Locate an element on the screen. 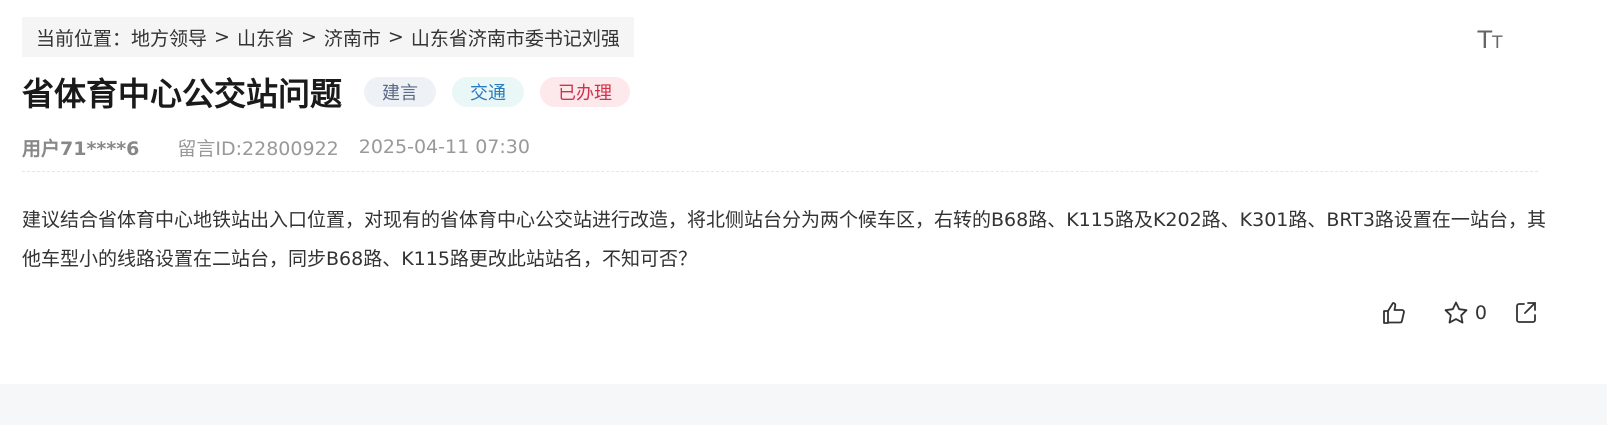 This screenshot has width=1607, height=425. breadcrumb-item-local-leaders: 地方领导 is located at coordinates (169, 37).